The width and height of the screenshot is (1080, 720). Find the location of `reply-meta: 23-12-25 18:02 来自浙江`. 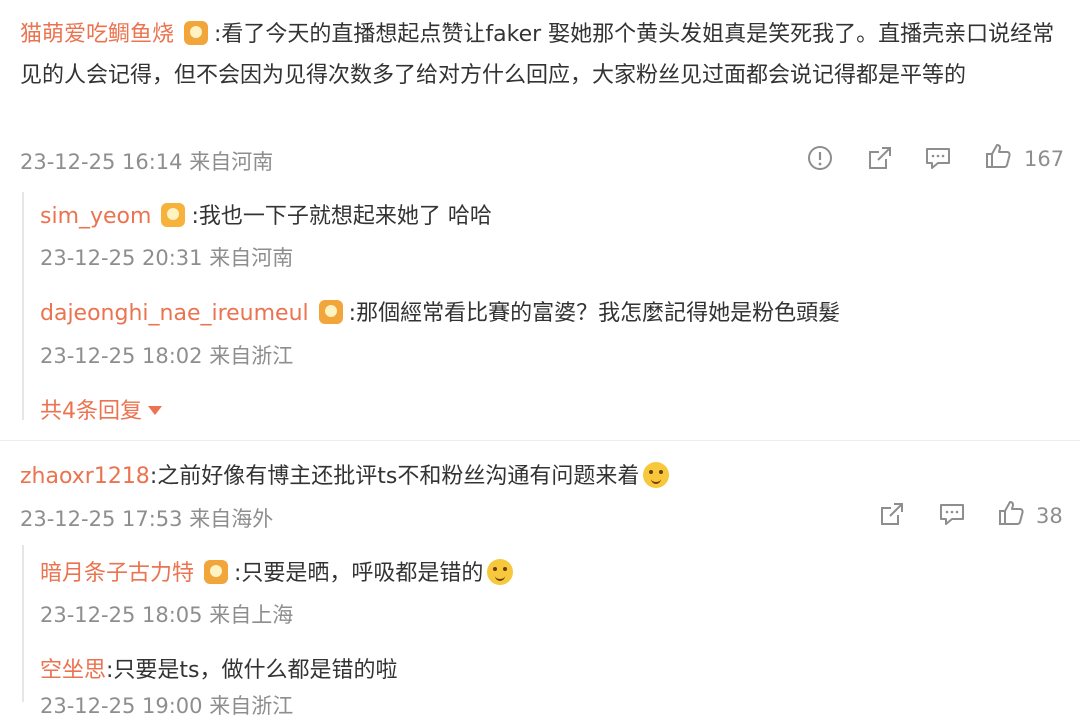

reply-meta: 23-12-25 18:02 来自浙江 is located at coordinates (167, 356).